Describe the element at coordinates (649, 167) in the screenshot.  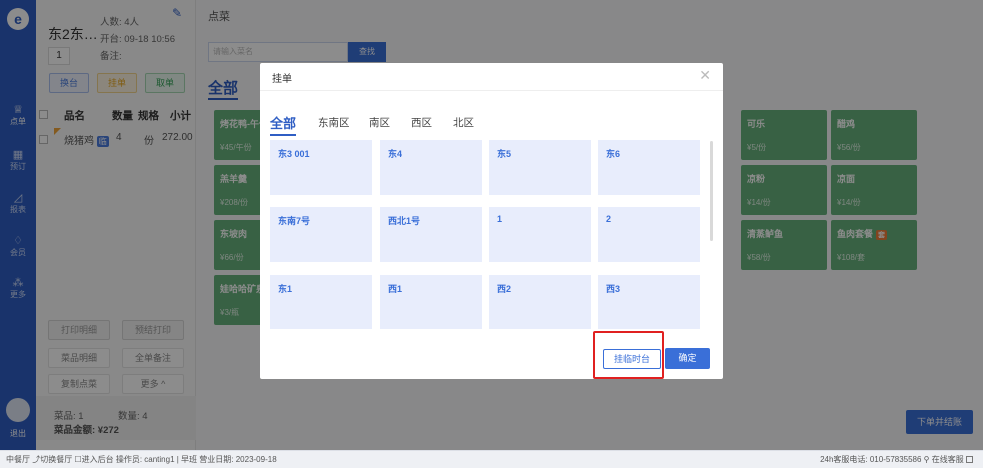
I see `table-card: 东6` at that location.